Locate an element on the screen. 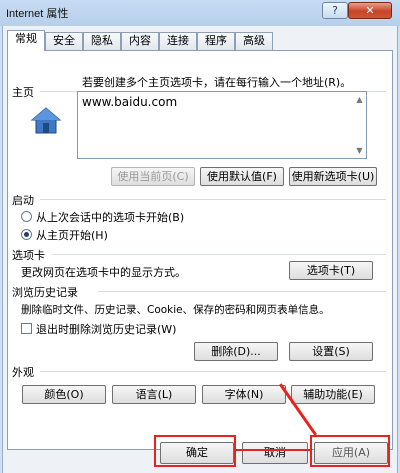  cancel-button: 取消 is located at coordinates (275, 453).